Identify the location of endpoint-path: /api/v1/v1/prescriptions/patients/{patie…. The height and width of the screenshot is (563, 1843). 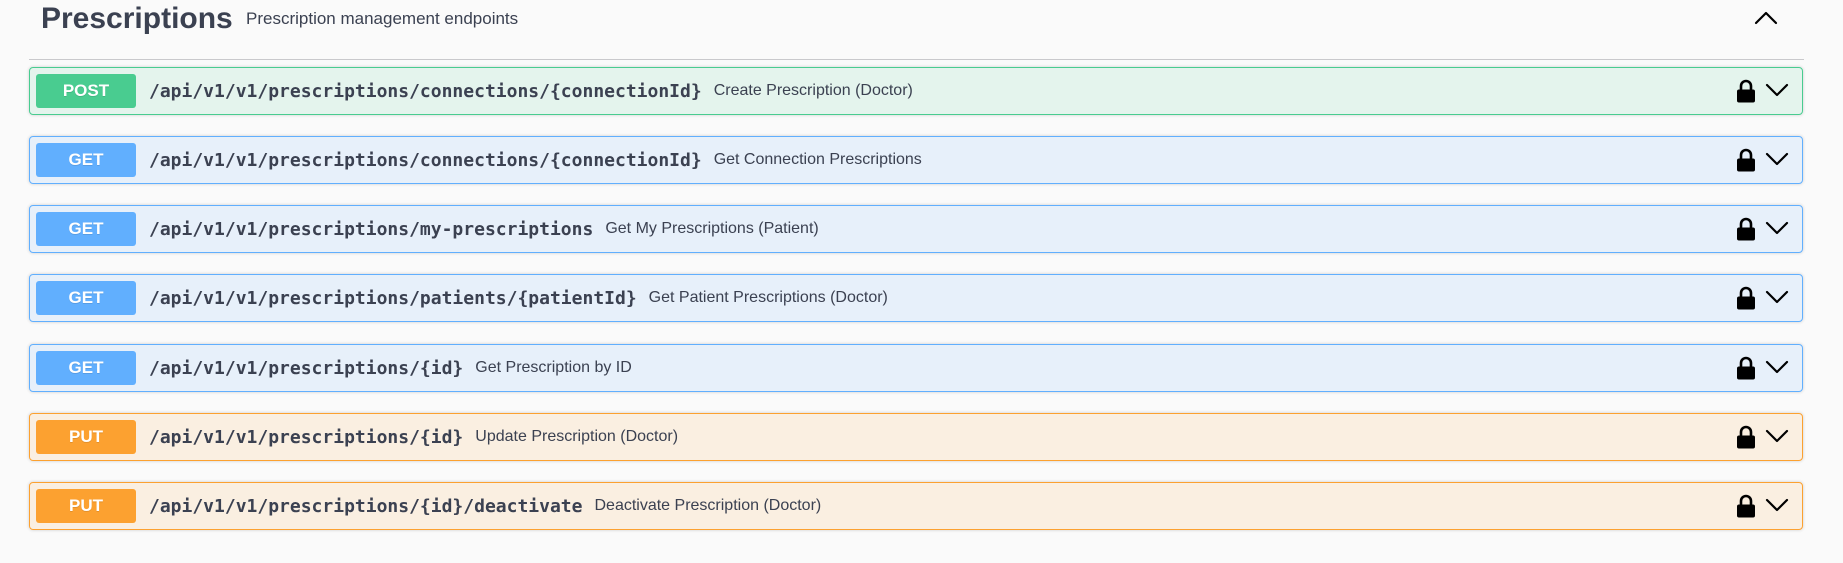
(393, 298).